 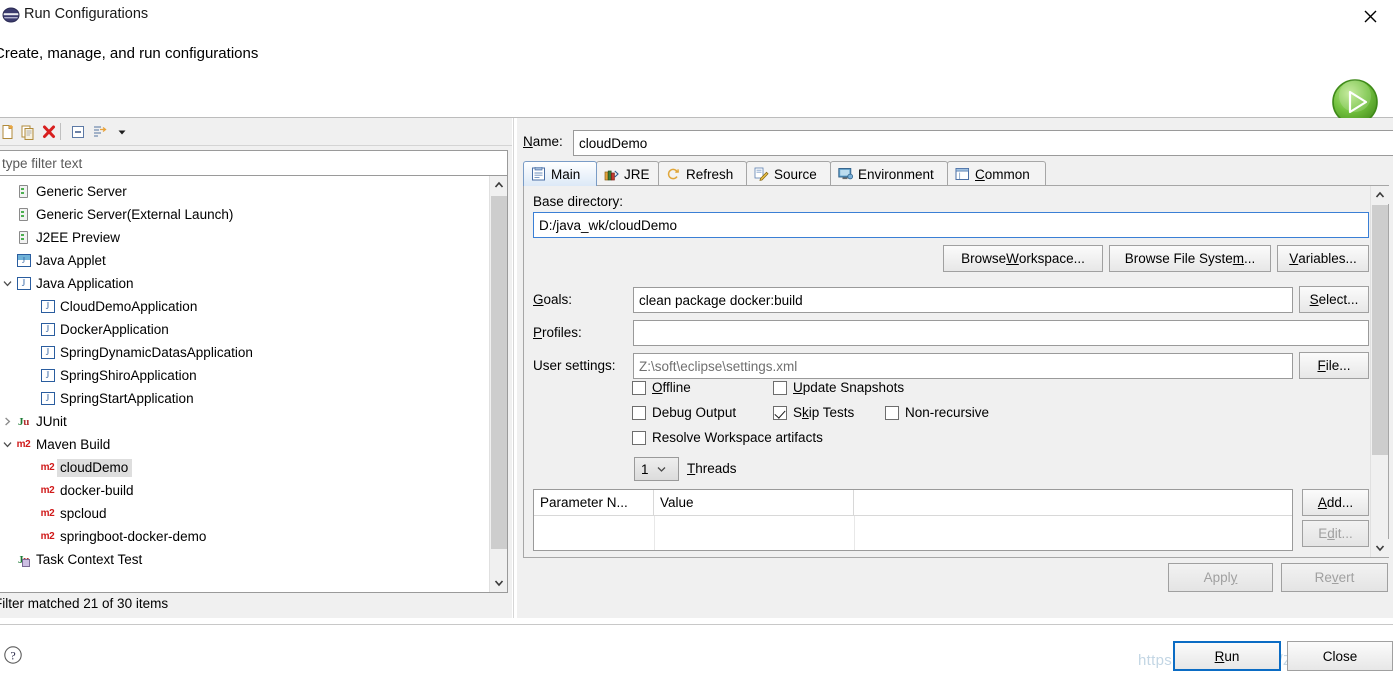 What do you see at coordinates (1340, 656) in the screenshot?
I see `close-button: Close` at bounding box center [1340, 656].